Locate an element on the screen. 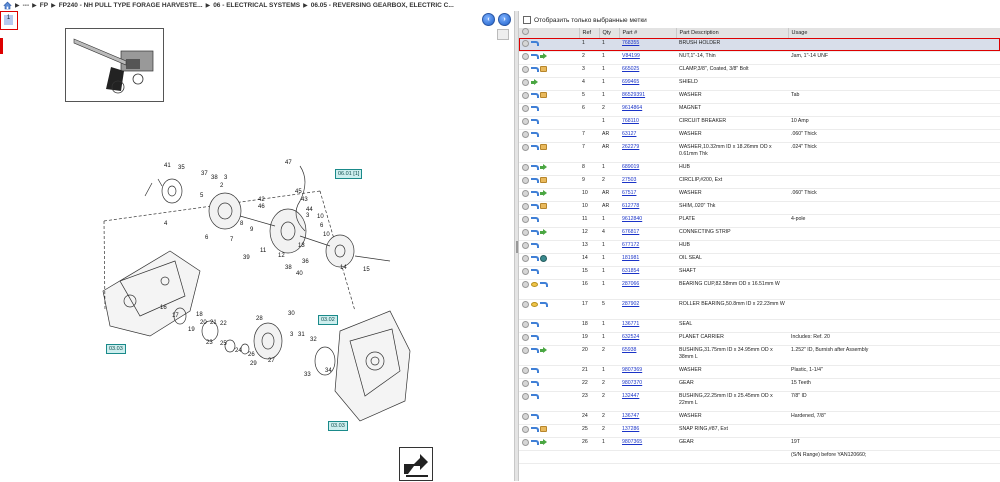 Image resolution: width=1000 pixels, height=482 pixels. breadcrumb-item-section: 06 - ELECTRICAL SYSTEMS is located at coordinates (256, 5).